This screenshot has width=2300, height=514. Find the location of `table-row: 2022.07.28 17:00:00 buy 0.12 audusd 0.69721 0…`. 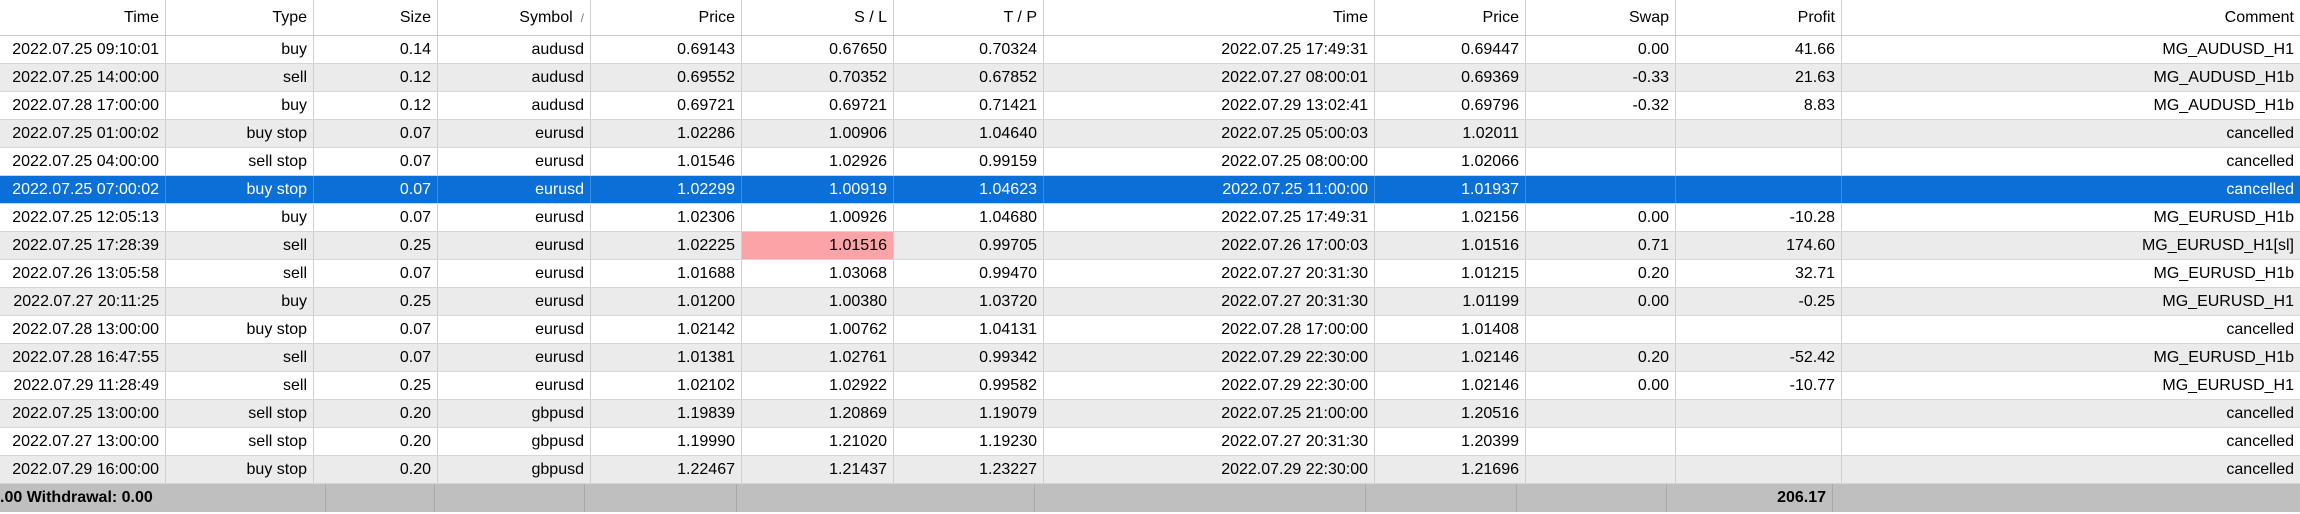

table-row: 2022.07.28 17:00:00 buy 0.12 audusd 0.69721 0… is located at coordinates (1150, 106).